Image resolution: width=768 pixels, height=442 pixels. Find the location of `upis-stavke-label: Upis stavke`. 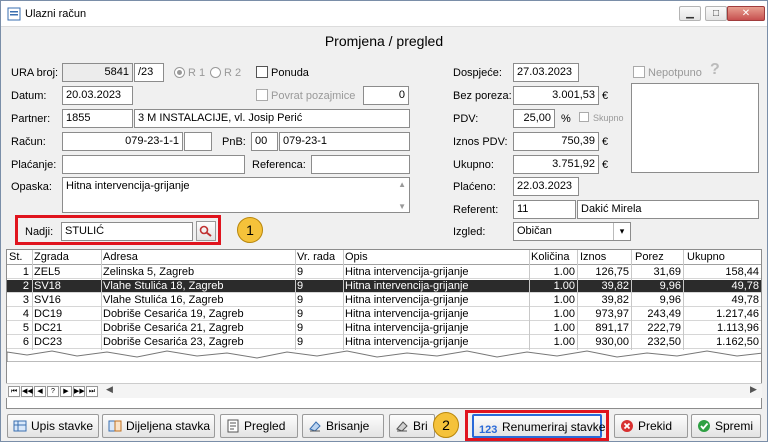

upis-stavke-label: Upis stavke is located at coordinates (62, 426).